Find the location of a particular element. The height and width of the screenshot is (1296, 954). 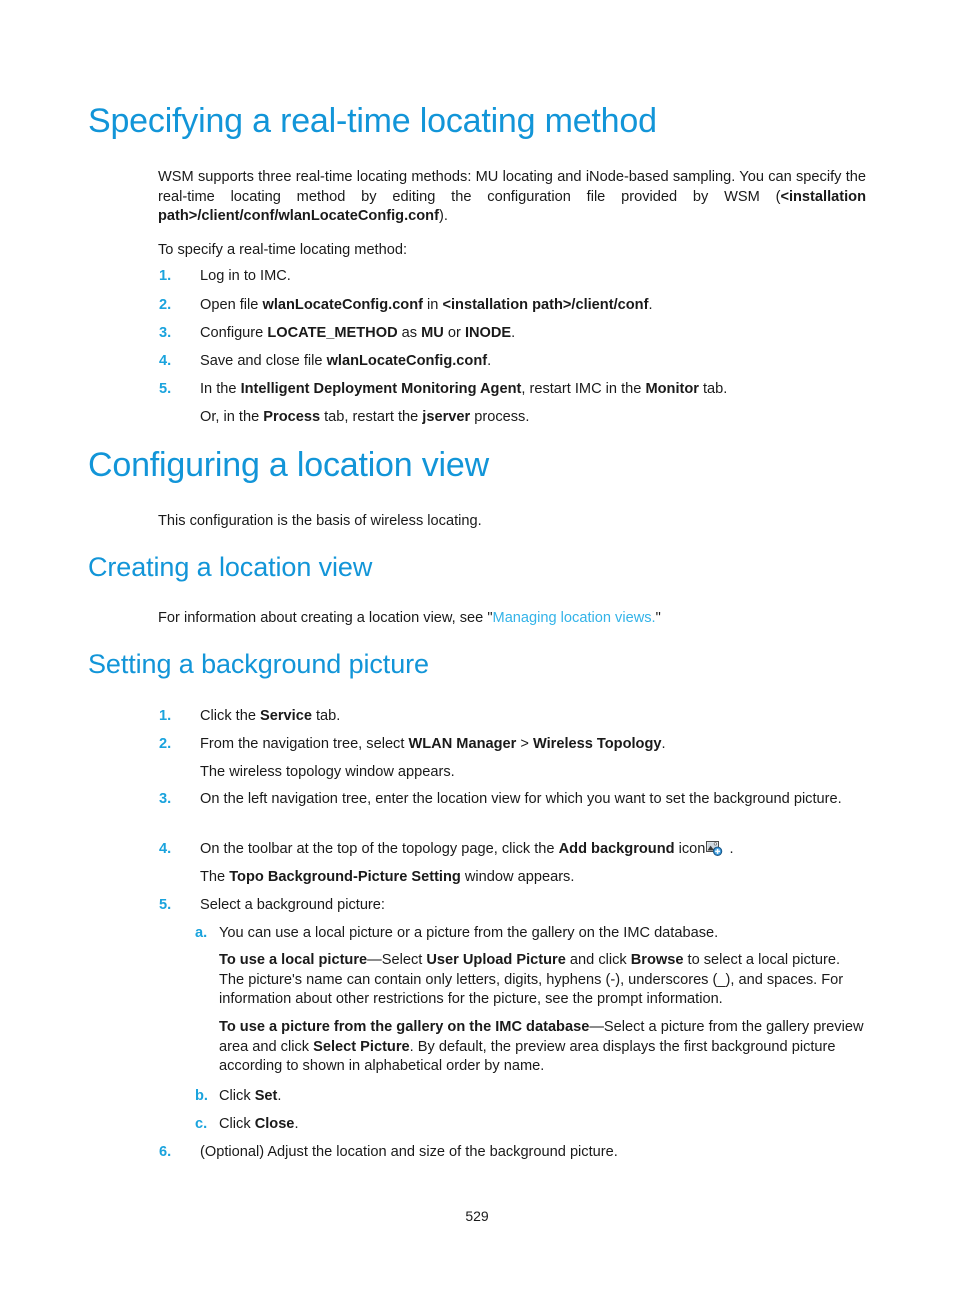

bg-step-item-5: Select a background picture: is located at coordinates (533, 906).